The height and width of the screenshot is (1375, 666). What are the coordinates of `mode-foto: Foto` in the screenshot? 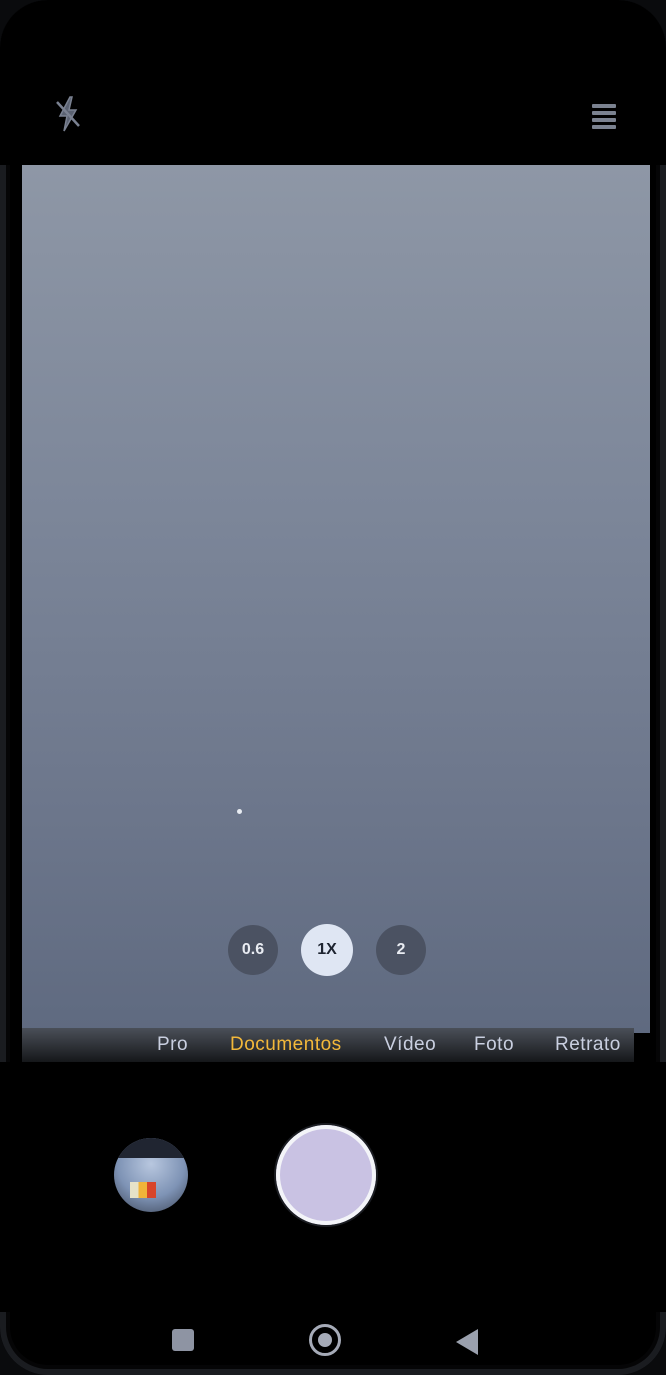 It's located at (494, 1045).